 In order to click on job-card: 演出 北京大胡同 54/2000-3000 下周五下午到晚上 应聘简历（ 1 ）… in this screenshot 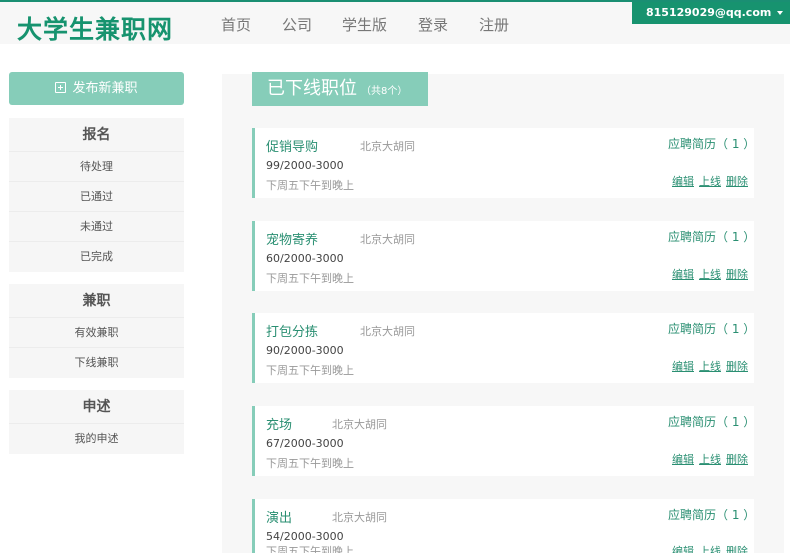, I will do `click(503, 526)`.